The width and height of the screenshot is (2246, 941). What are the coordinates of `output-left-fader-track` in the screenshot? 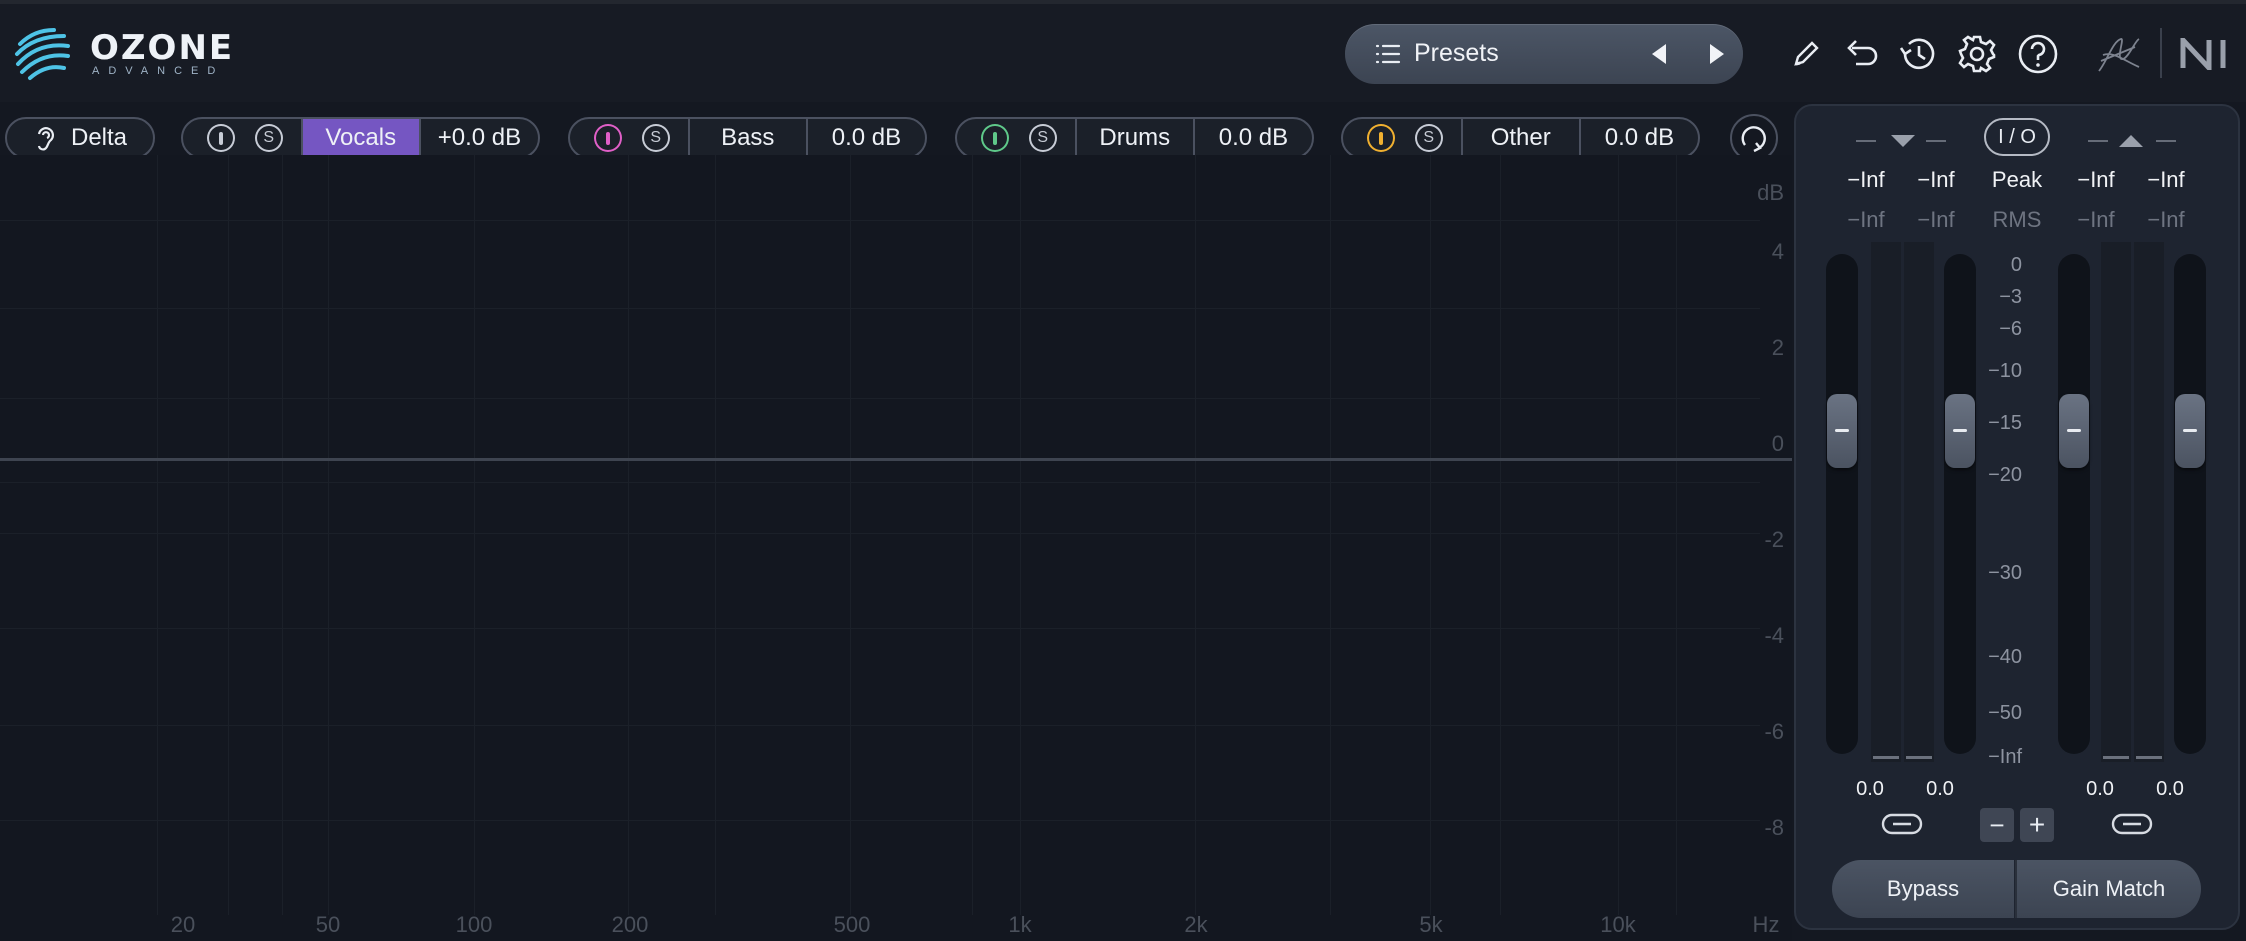 It's located at (2074, 504).